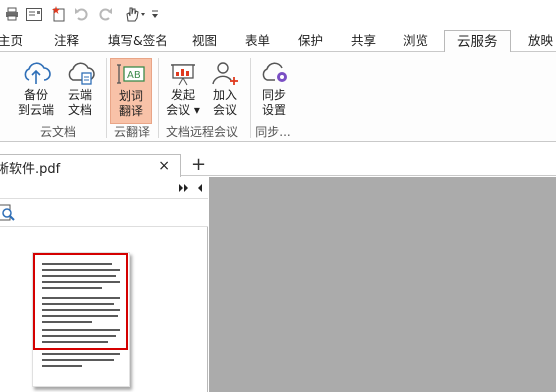  I want to click on print-icon, so click(12, 14).